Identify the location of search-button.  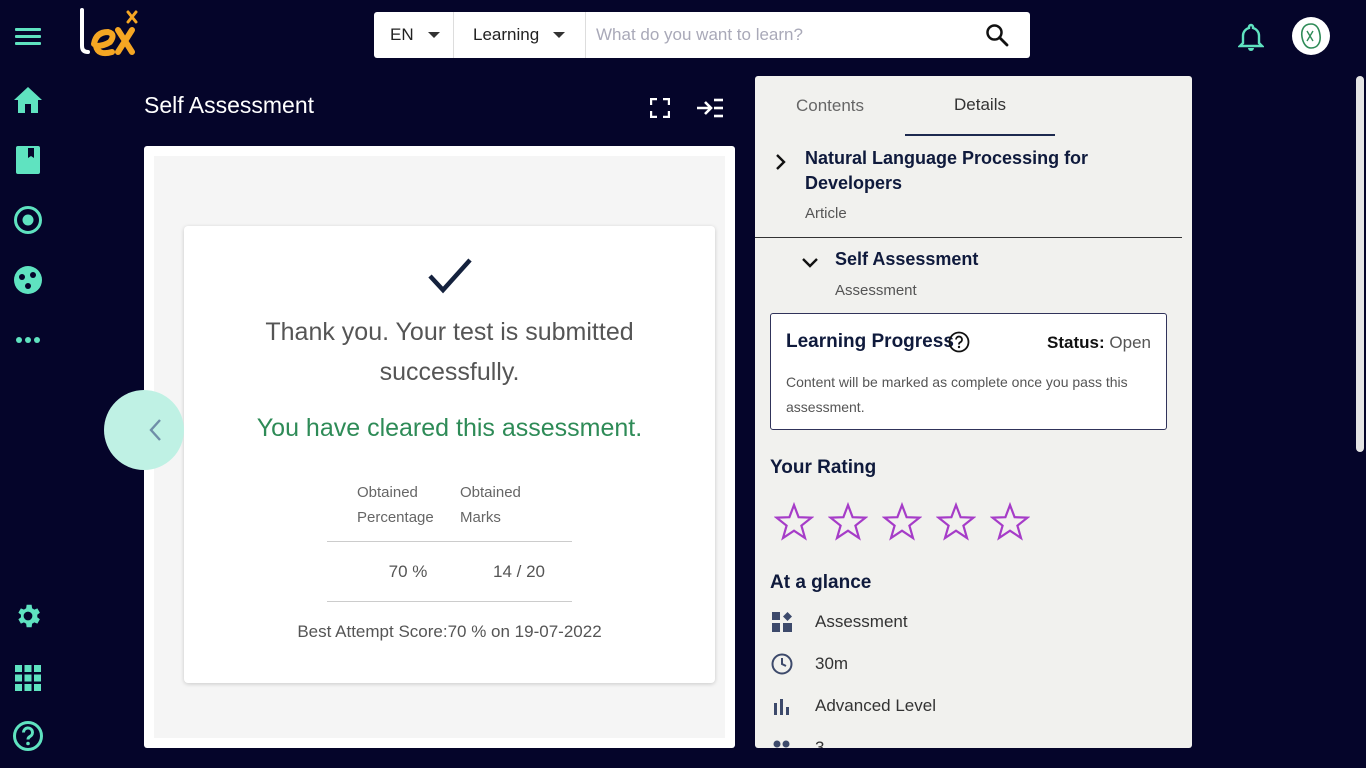
(997, 35).